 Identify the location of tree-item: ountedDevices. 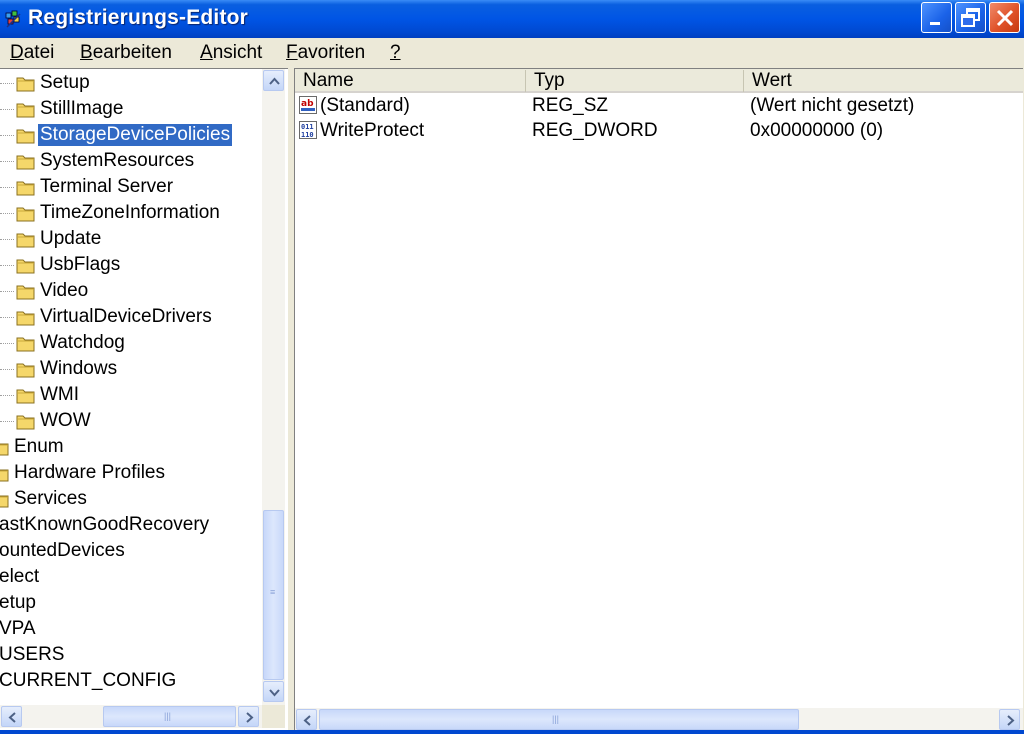
(131, 552).